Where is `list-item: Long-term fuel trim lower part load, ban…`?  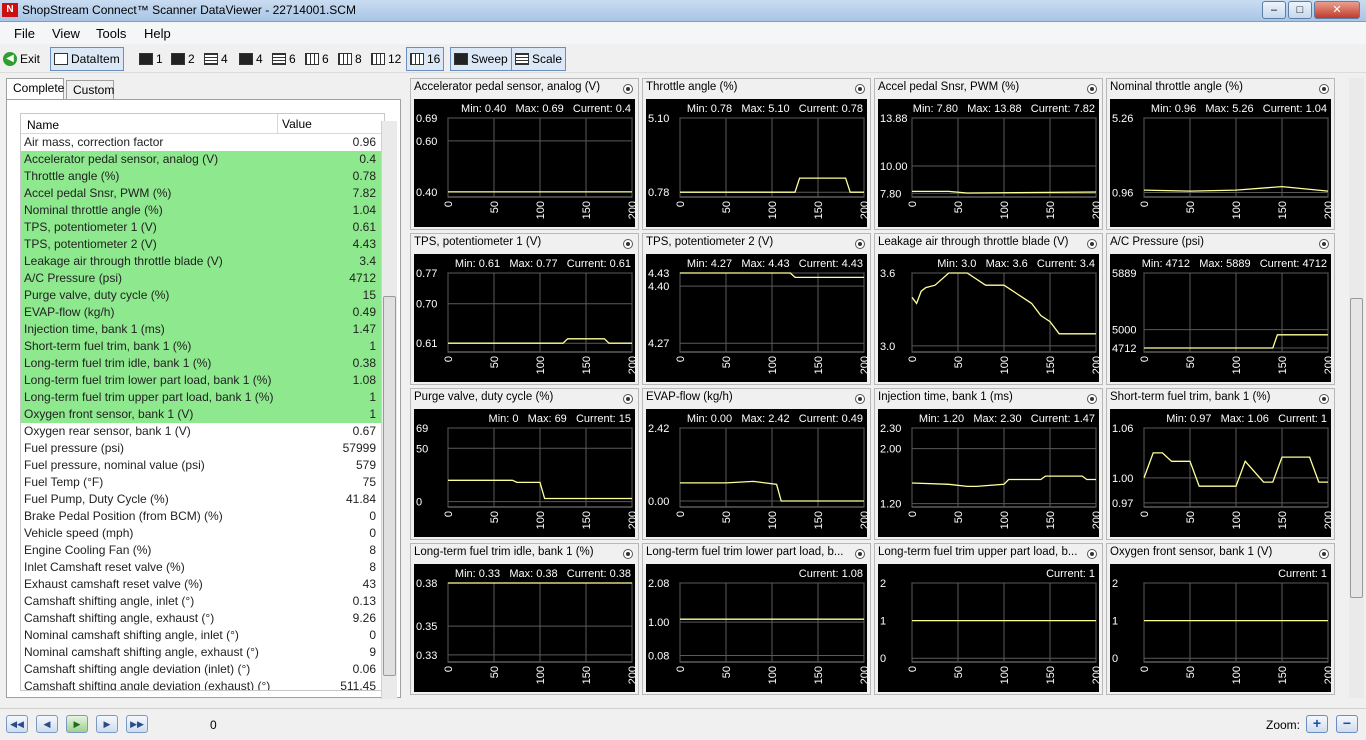 list-item: Long-term fuel trim lower part load, ban… is located at coordinates (202, 380).